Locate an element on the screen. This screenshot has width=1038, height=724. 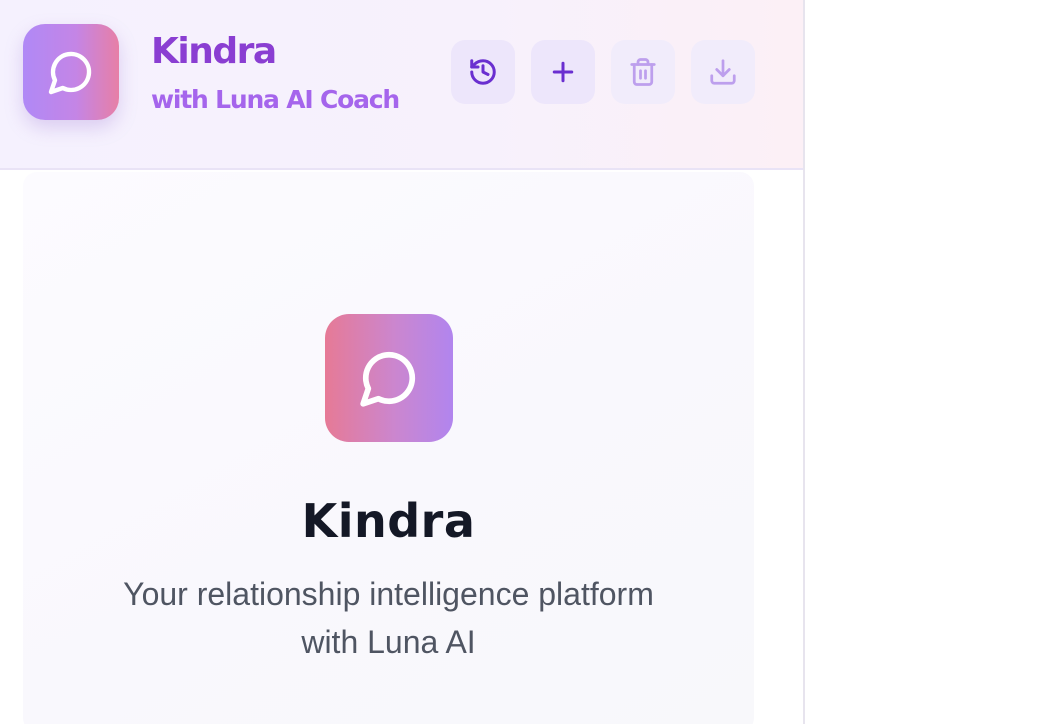
export-button is located at coordinates (723, 72).